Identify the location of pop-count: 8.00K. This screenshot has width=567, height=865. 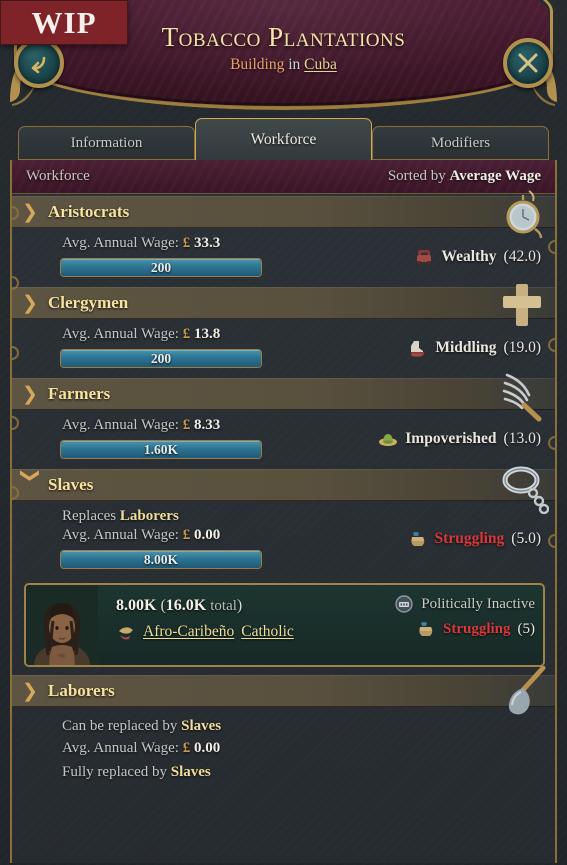
(136, 605).